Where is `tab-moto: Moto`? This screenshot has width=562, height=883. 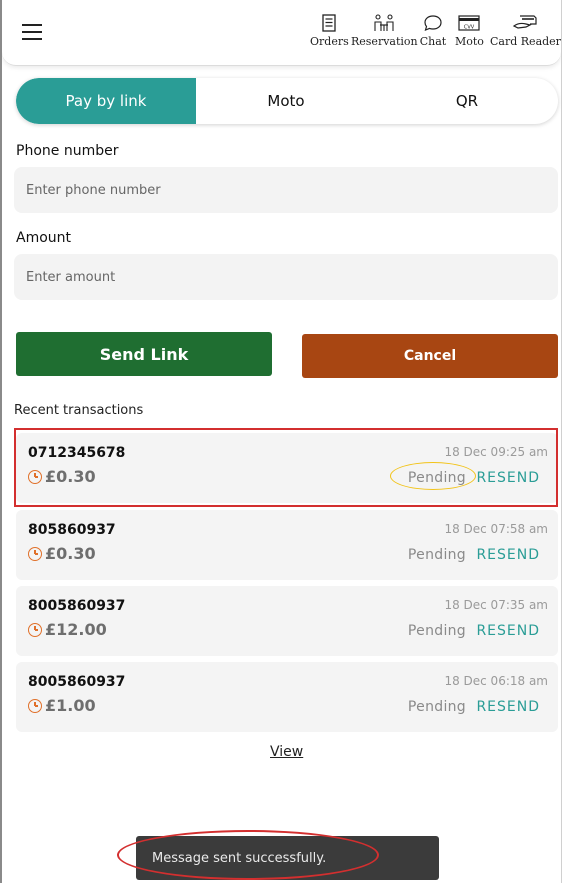 tab-moto: Moto is located at coordinates (286, 101).